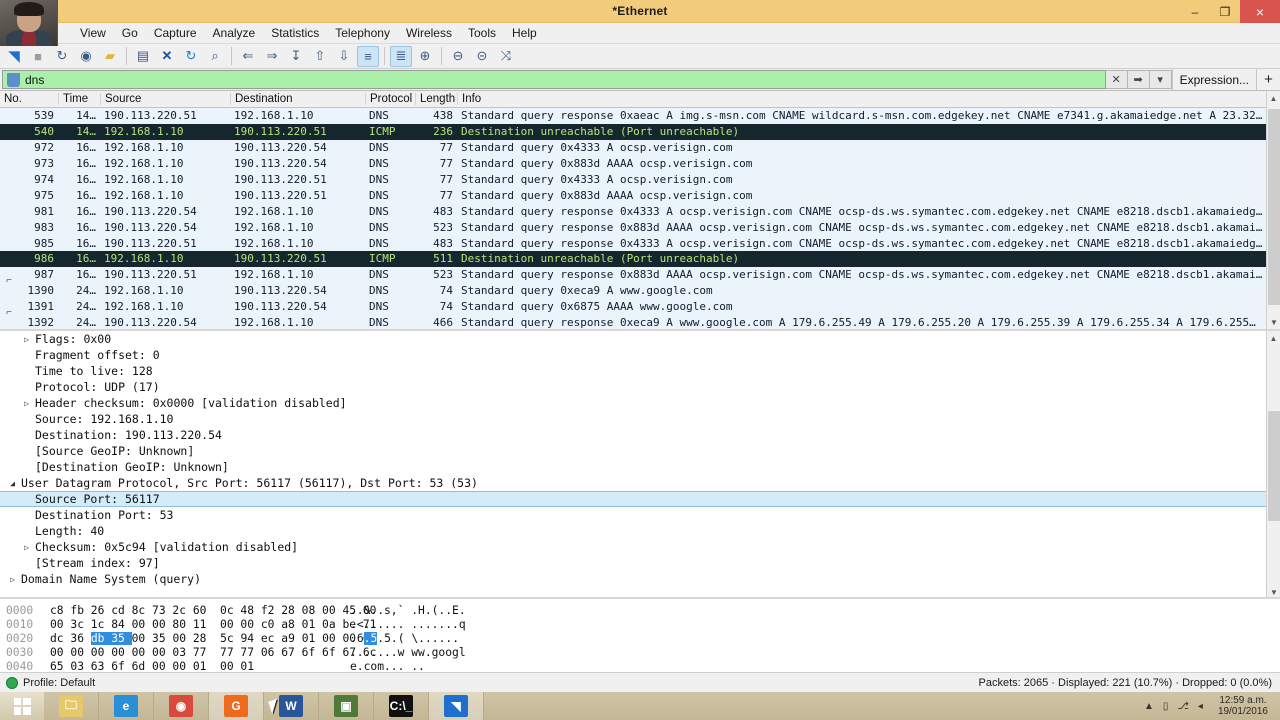 The image size is (1280, 720). I want to click on restart-capture-icon: ↻, so click(62, 56).